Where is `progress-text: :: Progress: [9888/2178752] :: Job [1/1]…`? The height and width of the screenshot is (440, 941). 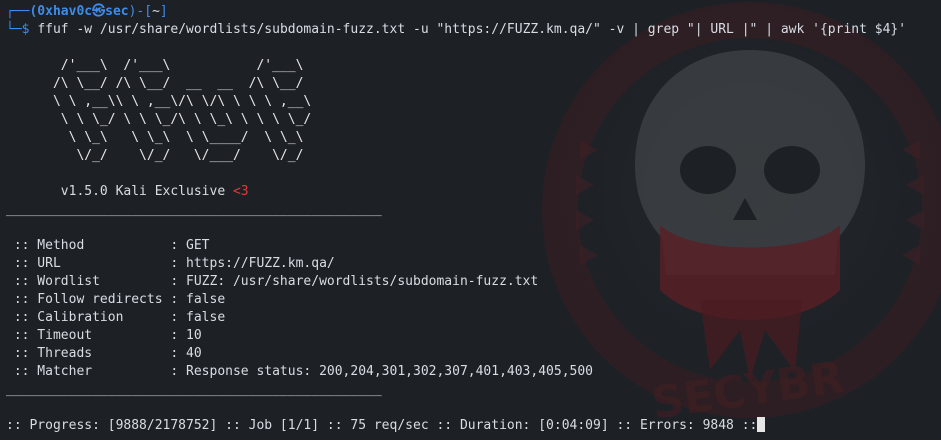
progress-text: :: Progress: [9888/2178752] :: Job [1/1]… is located at coordinates (382, 425).